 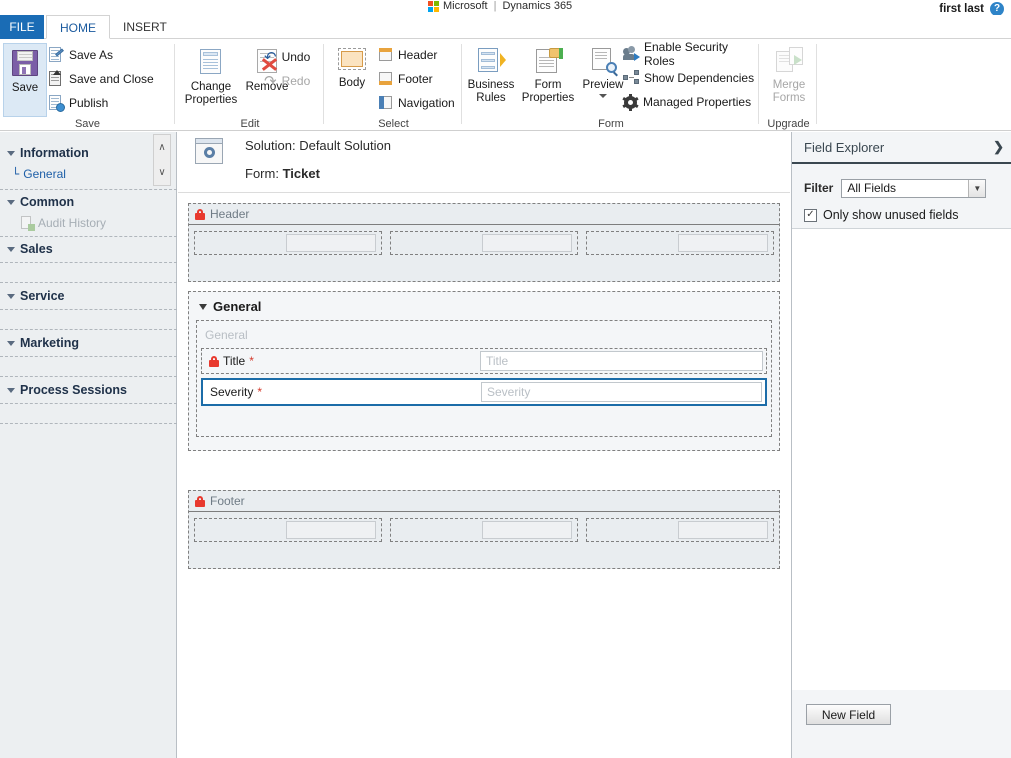 I want to click on footer-cell-row, so click(x=484, y=529).